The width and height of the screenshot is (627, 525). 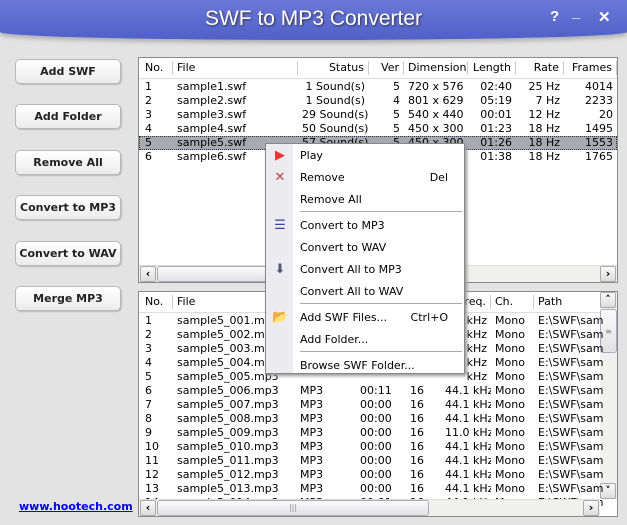 What do you see at coordinates (608, 300) in the screenshot?
I see `scroll-up-button: ˄` at bounding box center [608, 300].